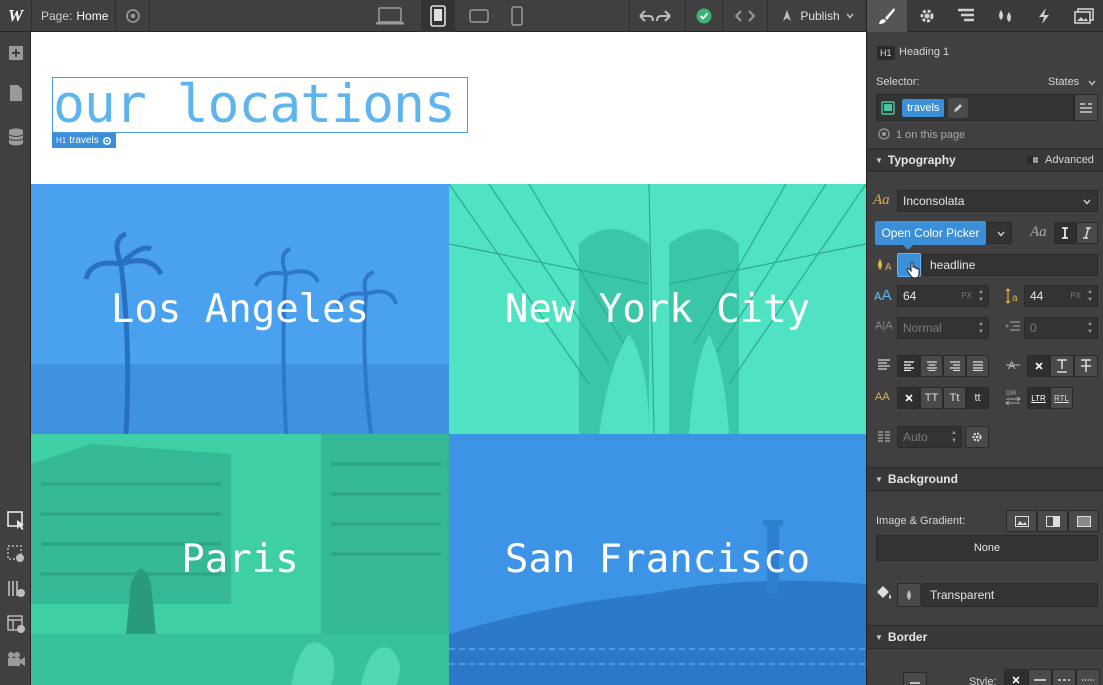  What do you see at coordinates (977, 398) in the screenshot?
I see `transform-lowercase-button: tt` at bounding box center [977, 398].